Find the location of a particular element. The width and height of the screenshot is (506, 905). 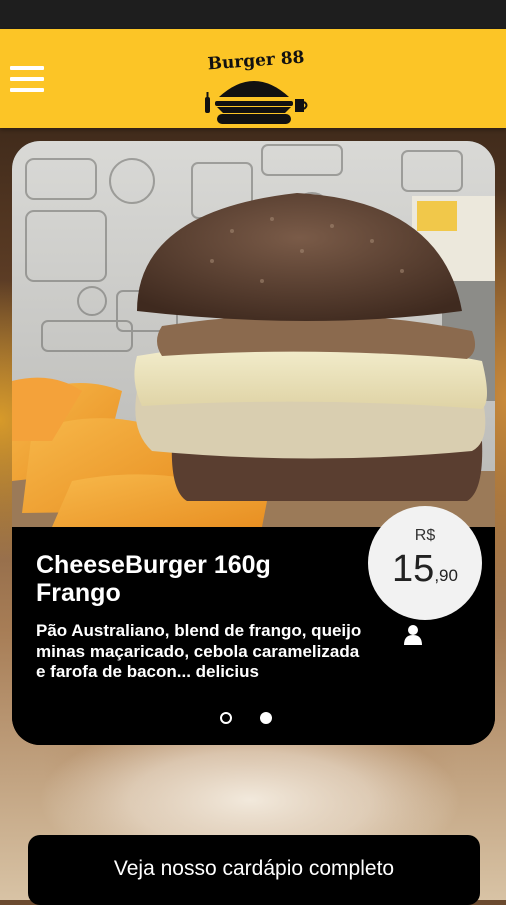

carousel-dot-2-active is located at coordinates (266, 718).